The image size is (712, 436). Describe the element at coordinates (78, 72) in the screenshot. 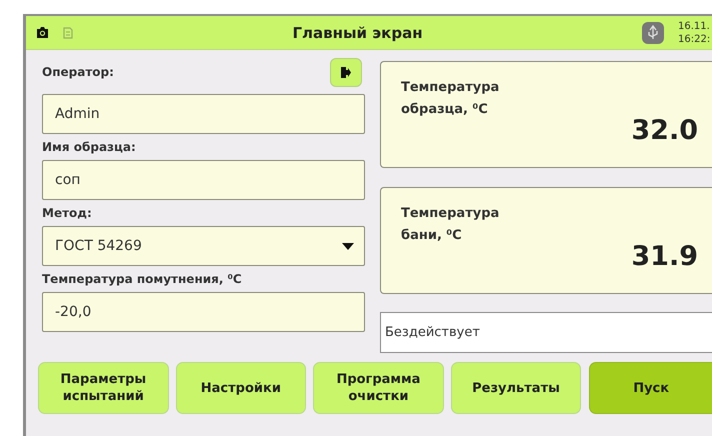

I see `field-label: Оператор:` at that location.